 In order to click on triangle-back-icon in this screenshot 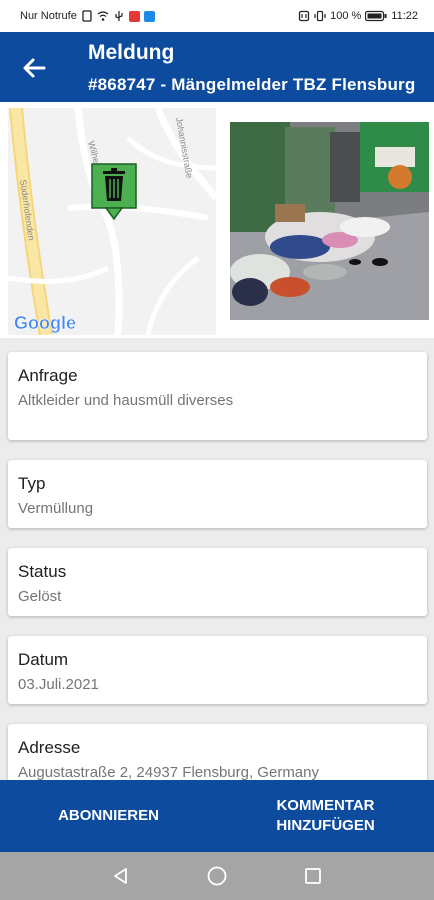, I will do `click(120, 876)`.